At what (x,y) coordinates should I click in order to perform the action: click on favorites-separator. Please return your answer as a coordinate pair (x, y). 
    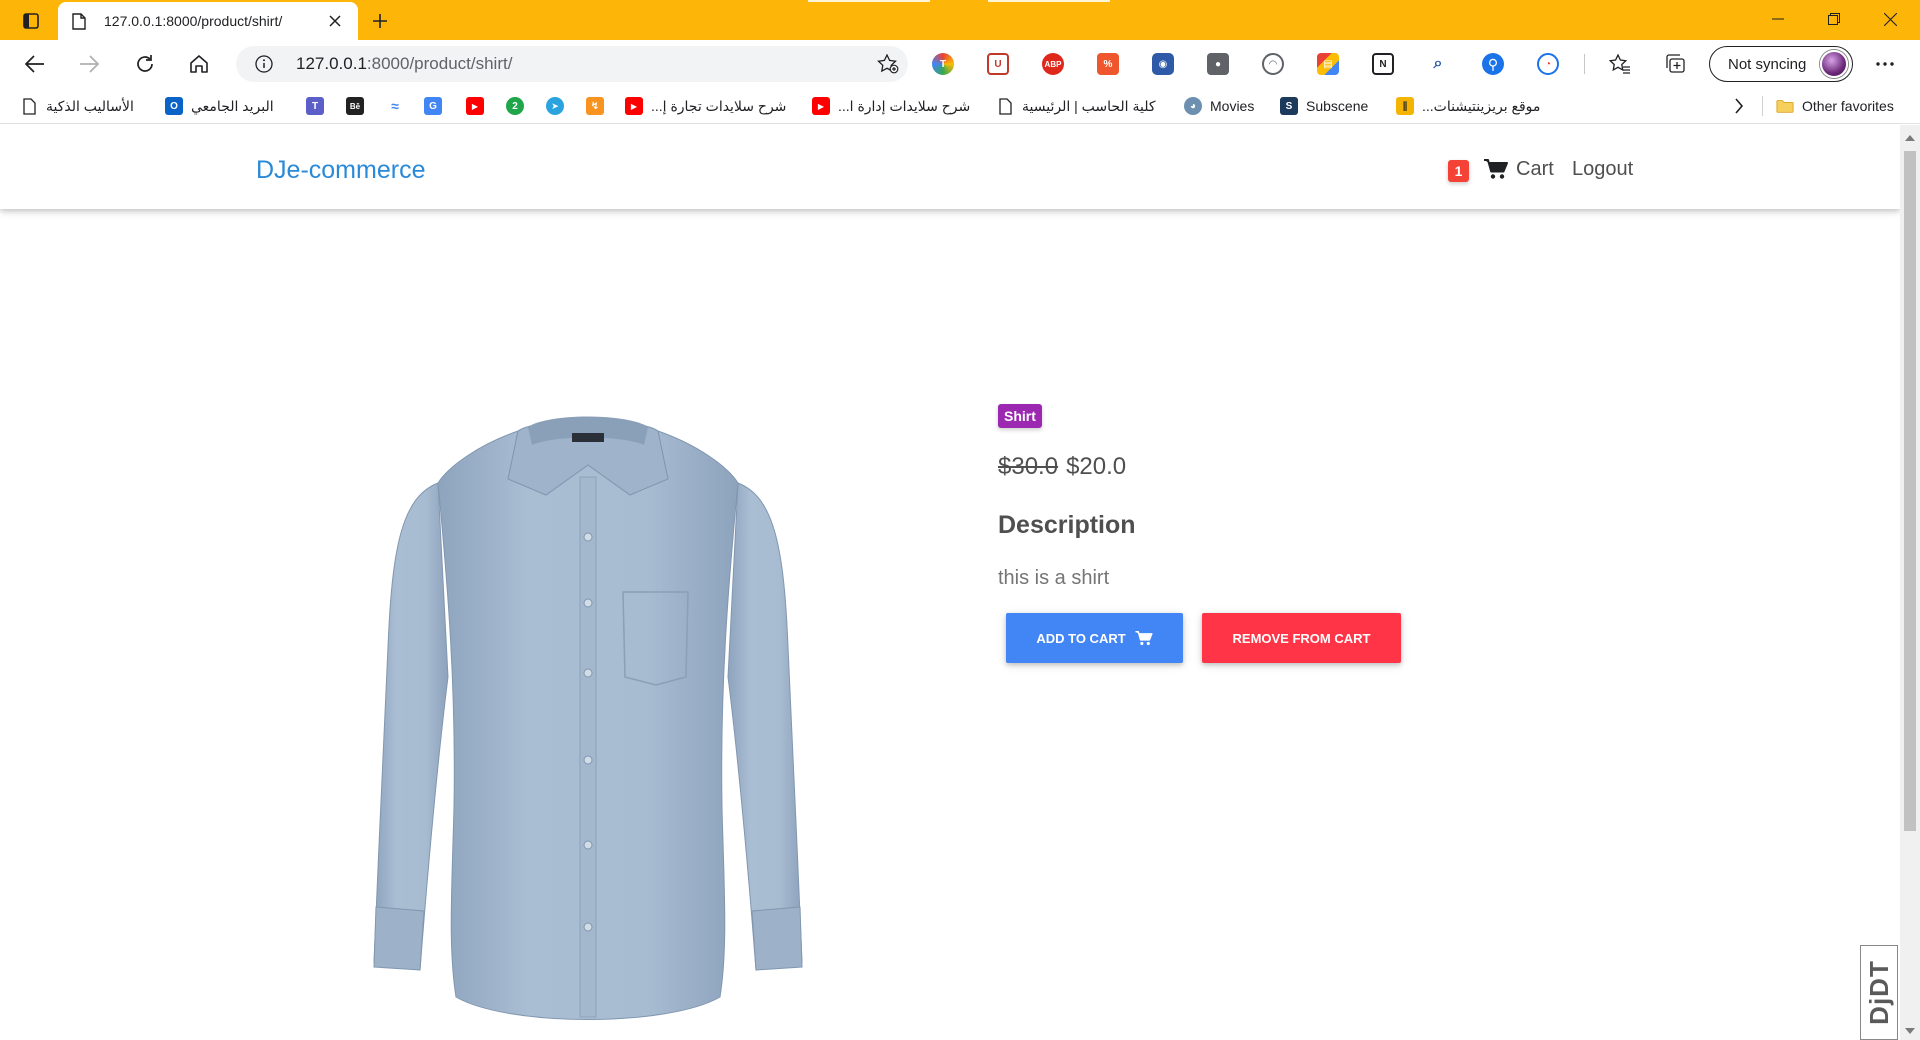
    Looking at the image, I should click on (1762, 106).